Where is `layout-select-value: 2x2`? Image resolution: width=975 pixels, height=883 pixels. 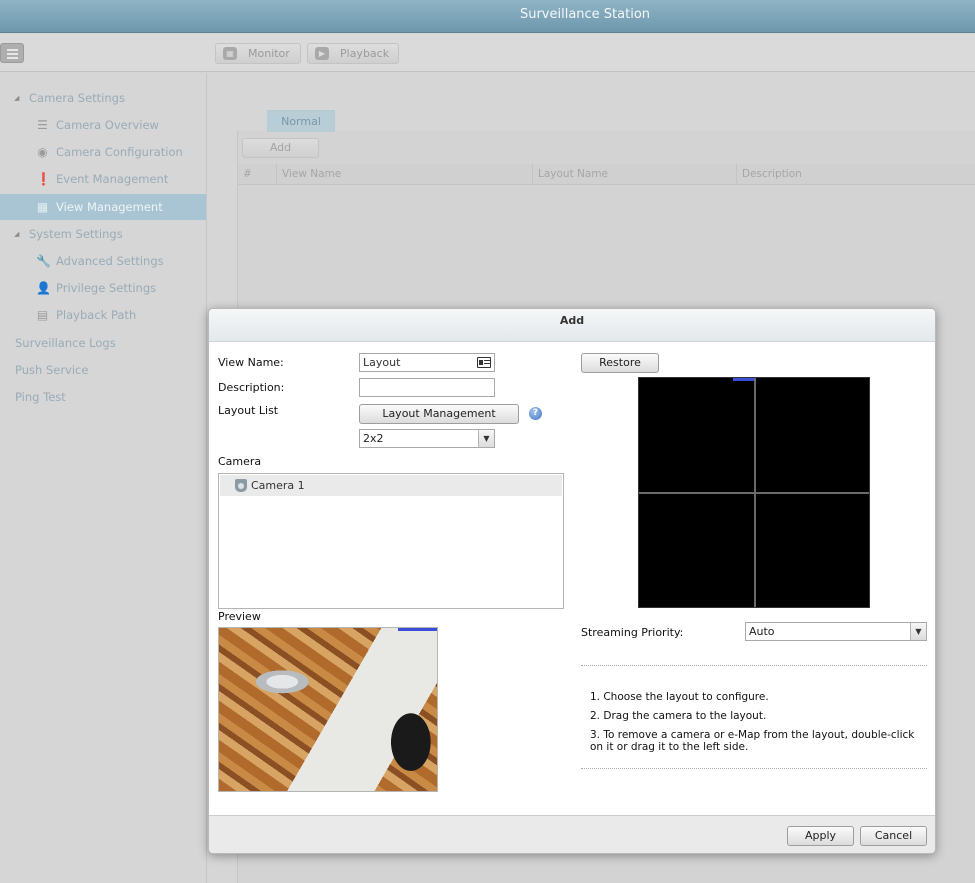
layout-select-value: 2x2 is located at coordinates (373, 438).